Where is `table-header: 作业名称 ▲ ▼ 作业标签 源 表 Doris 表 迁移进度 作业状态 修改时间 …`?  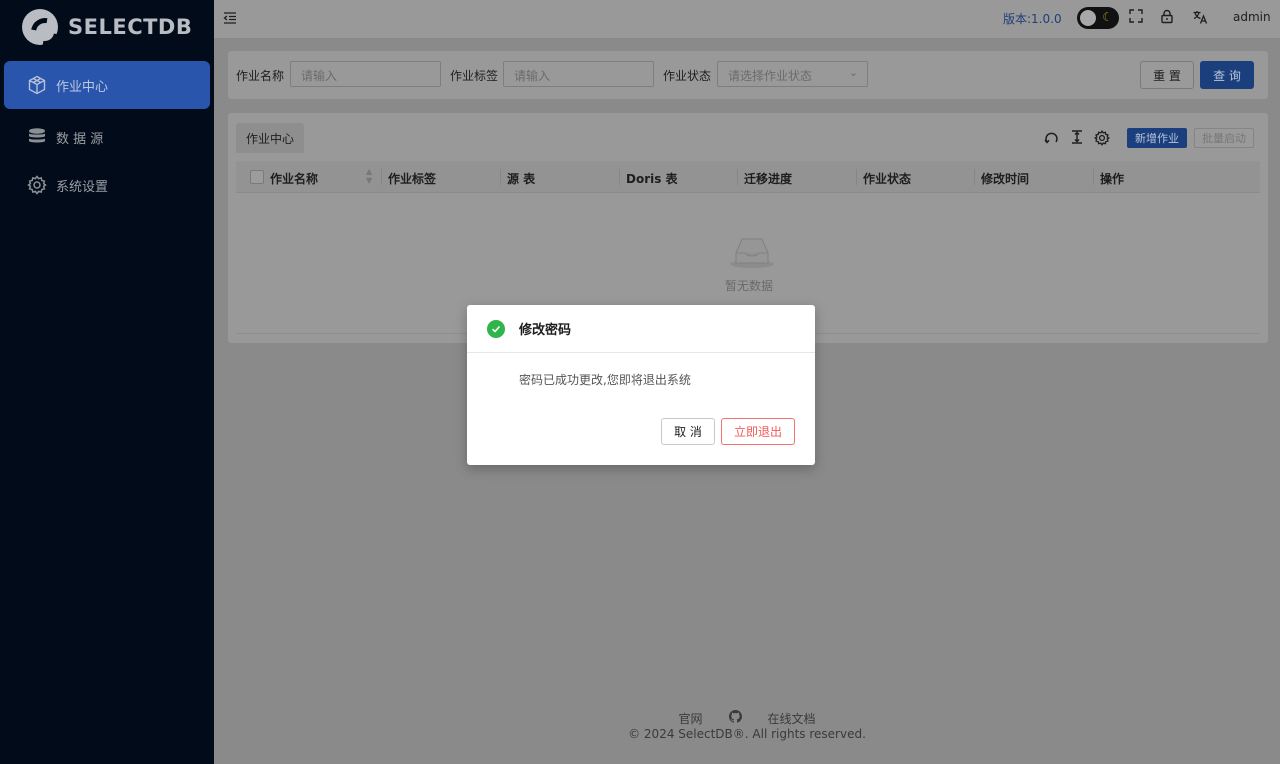 table-header: 作业名称 ▲ ▼ 作业标签 源 表 Doris 表 迁移进度 作业状态 修改时间 … is located at coordinates (748, 177).